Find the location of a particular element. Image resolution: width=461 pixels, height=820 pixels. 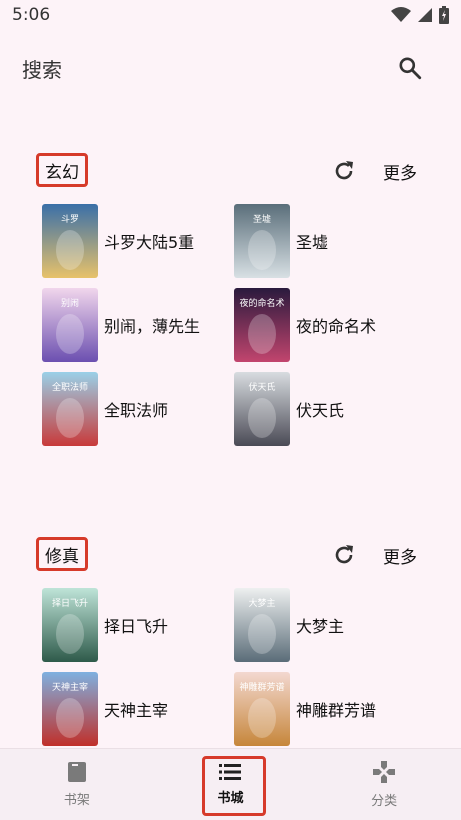

section-title: 修真 is located at coordinates (62, 554).